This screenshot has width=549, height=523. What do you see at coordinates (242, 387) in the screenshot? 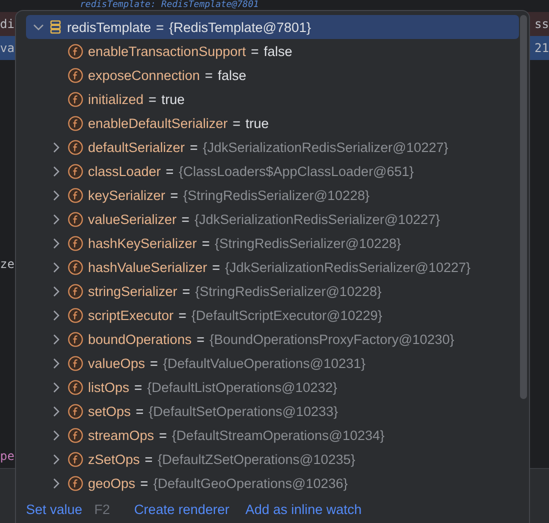
I see `field-value: {DefaultListOperations@10232}` at bounding box center [242, 387].